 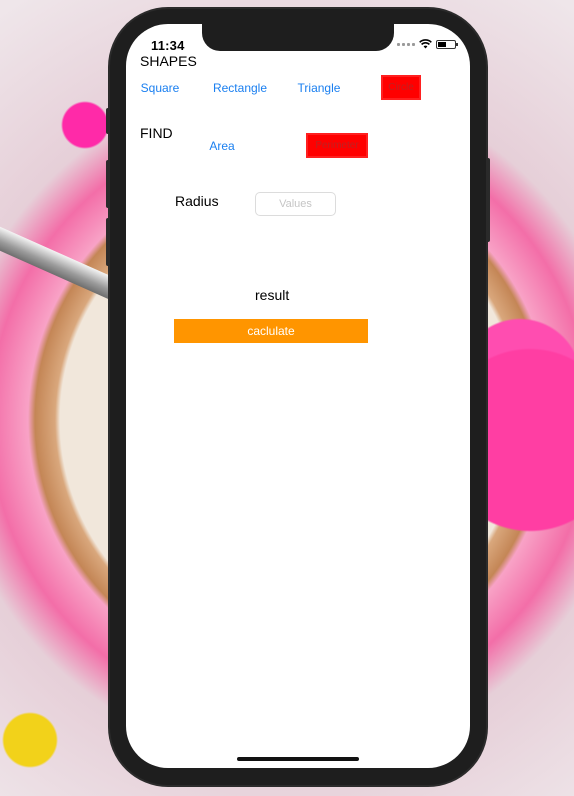 I want to click on wifi-icon, so click(x=425, y=44).